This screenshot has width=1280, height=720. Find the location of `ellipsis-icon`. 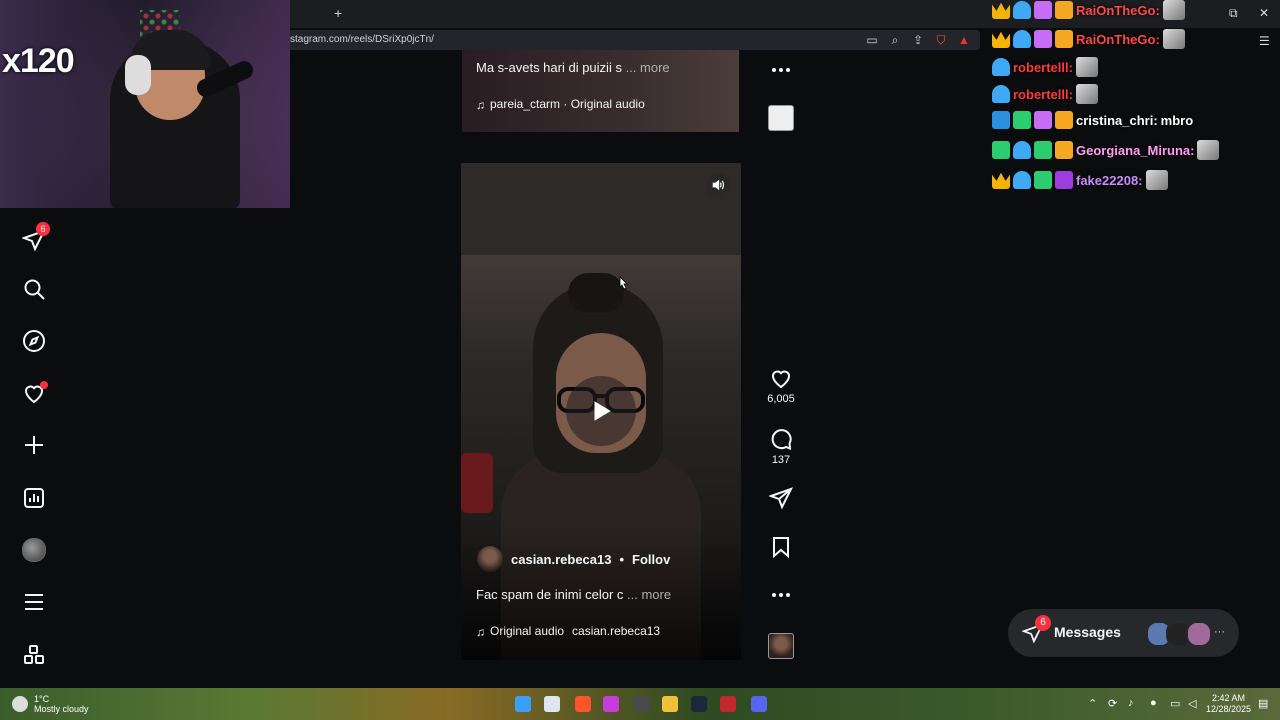

ellipsis-icon is located at coordinates (781, 595).